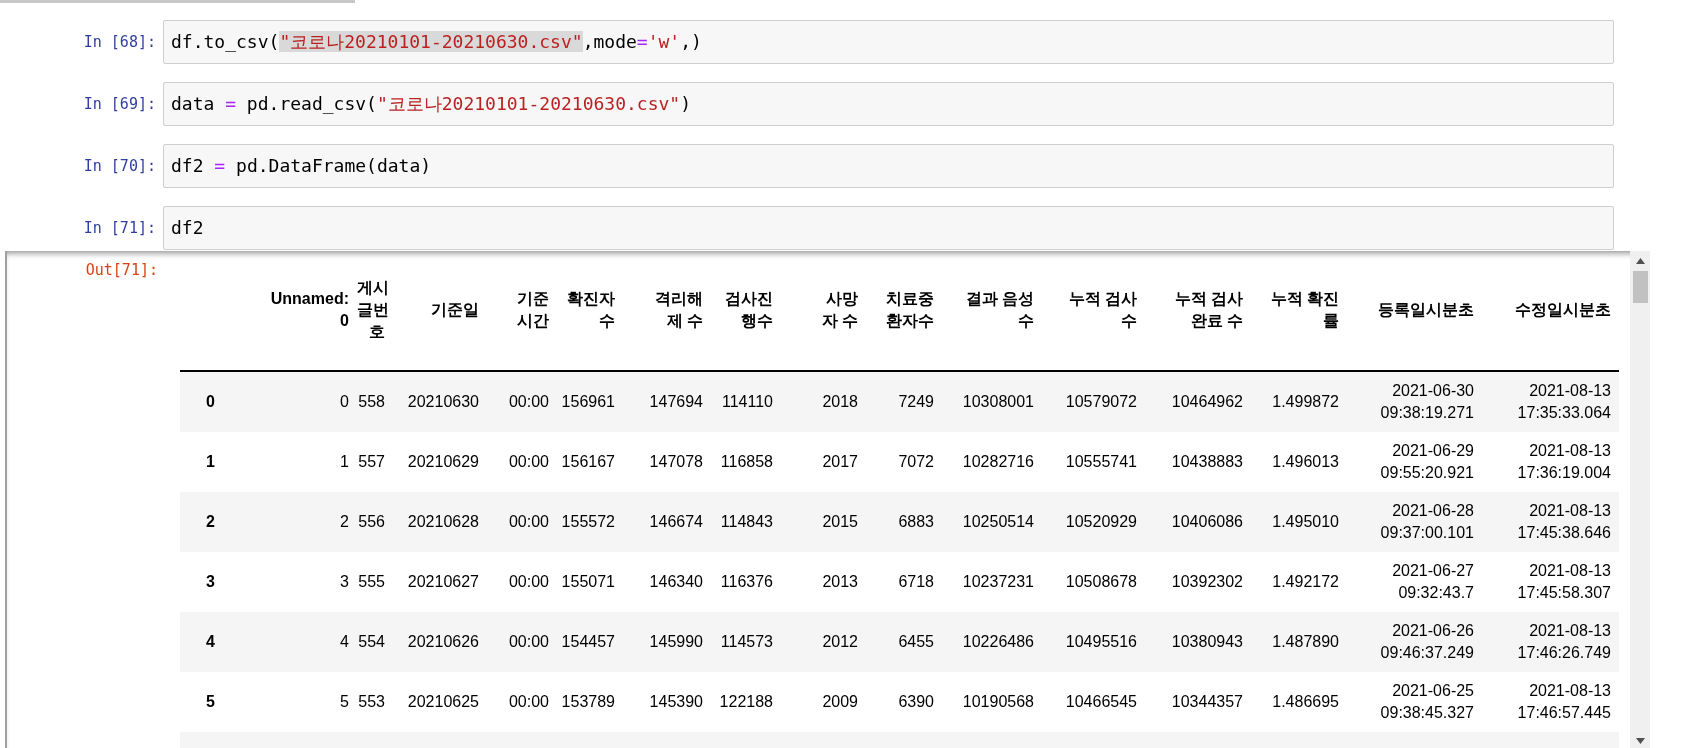 The height and width of the screenshot is (748, 1684). What do you see at coordinates (992, 582) in the screenshot?
I see `table-cell: 10237231` at bounding box center [992, 582].